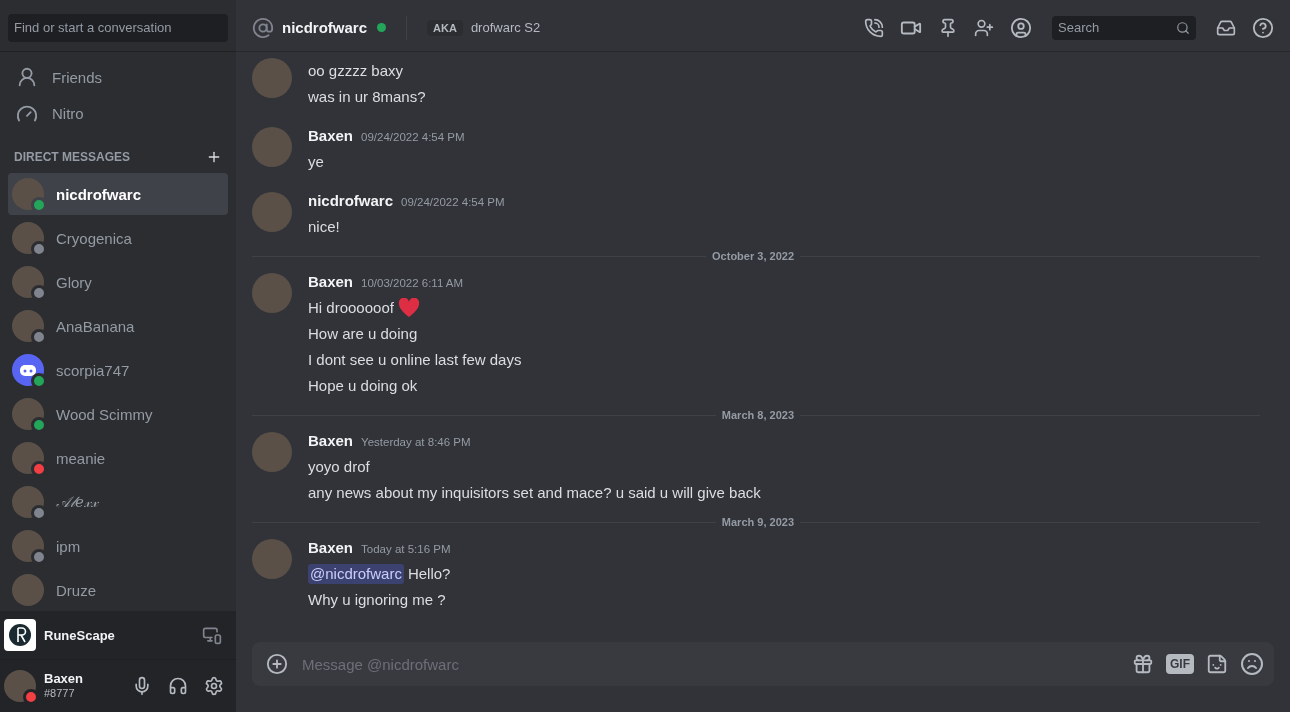  Describe the element at coordinates (406, 549) in the screenshot. I see `timestamp: Today at 5:16 PM` at that location.